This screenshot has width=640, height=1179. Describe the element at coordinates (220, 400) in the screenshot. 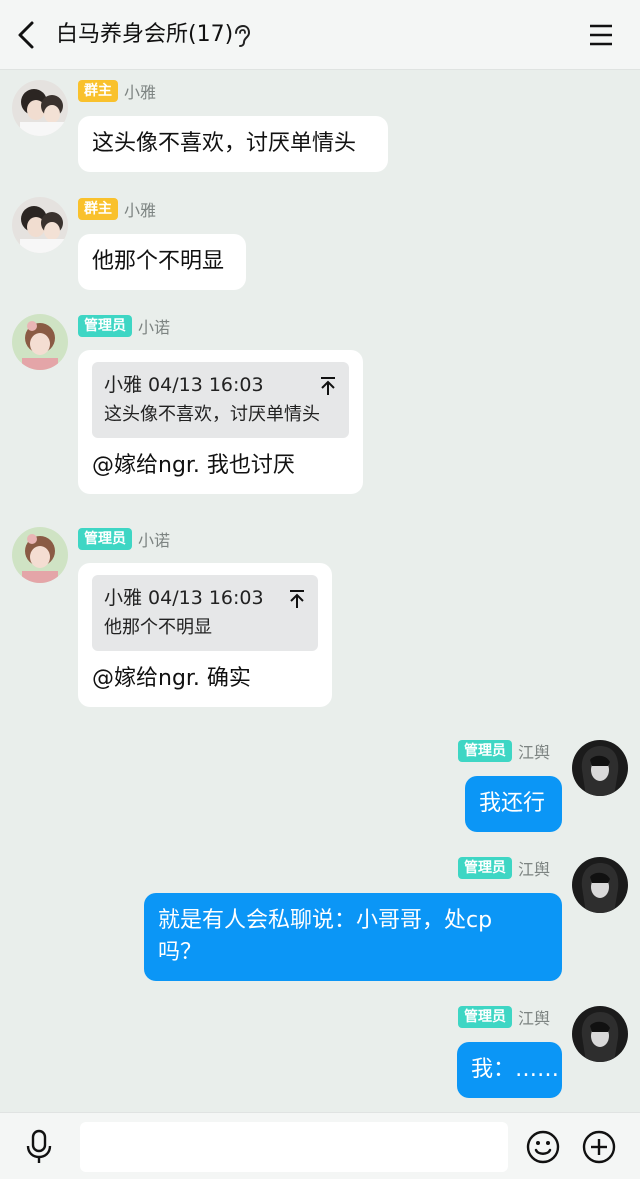

I see `quoted-message: 小雅 04/13 16:03 这头像不喜欢，讨厌单情头` at that location.